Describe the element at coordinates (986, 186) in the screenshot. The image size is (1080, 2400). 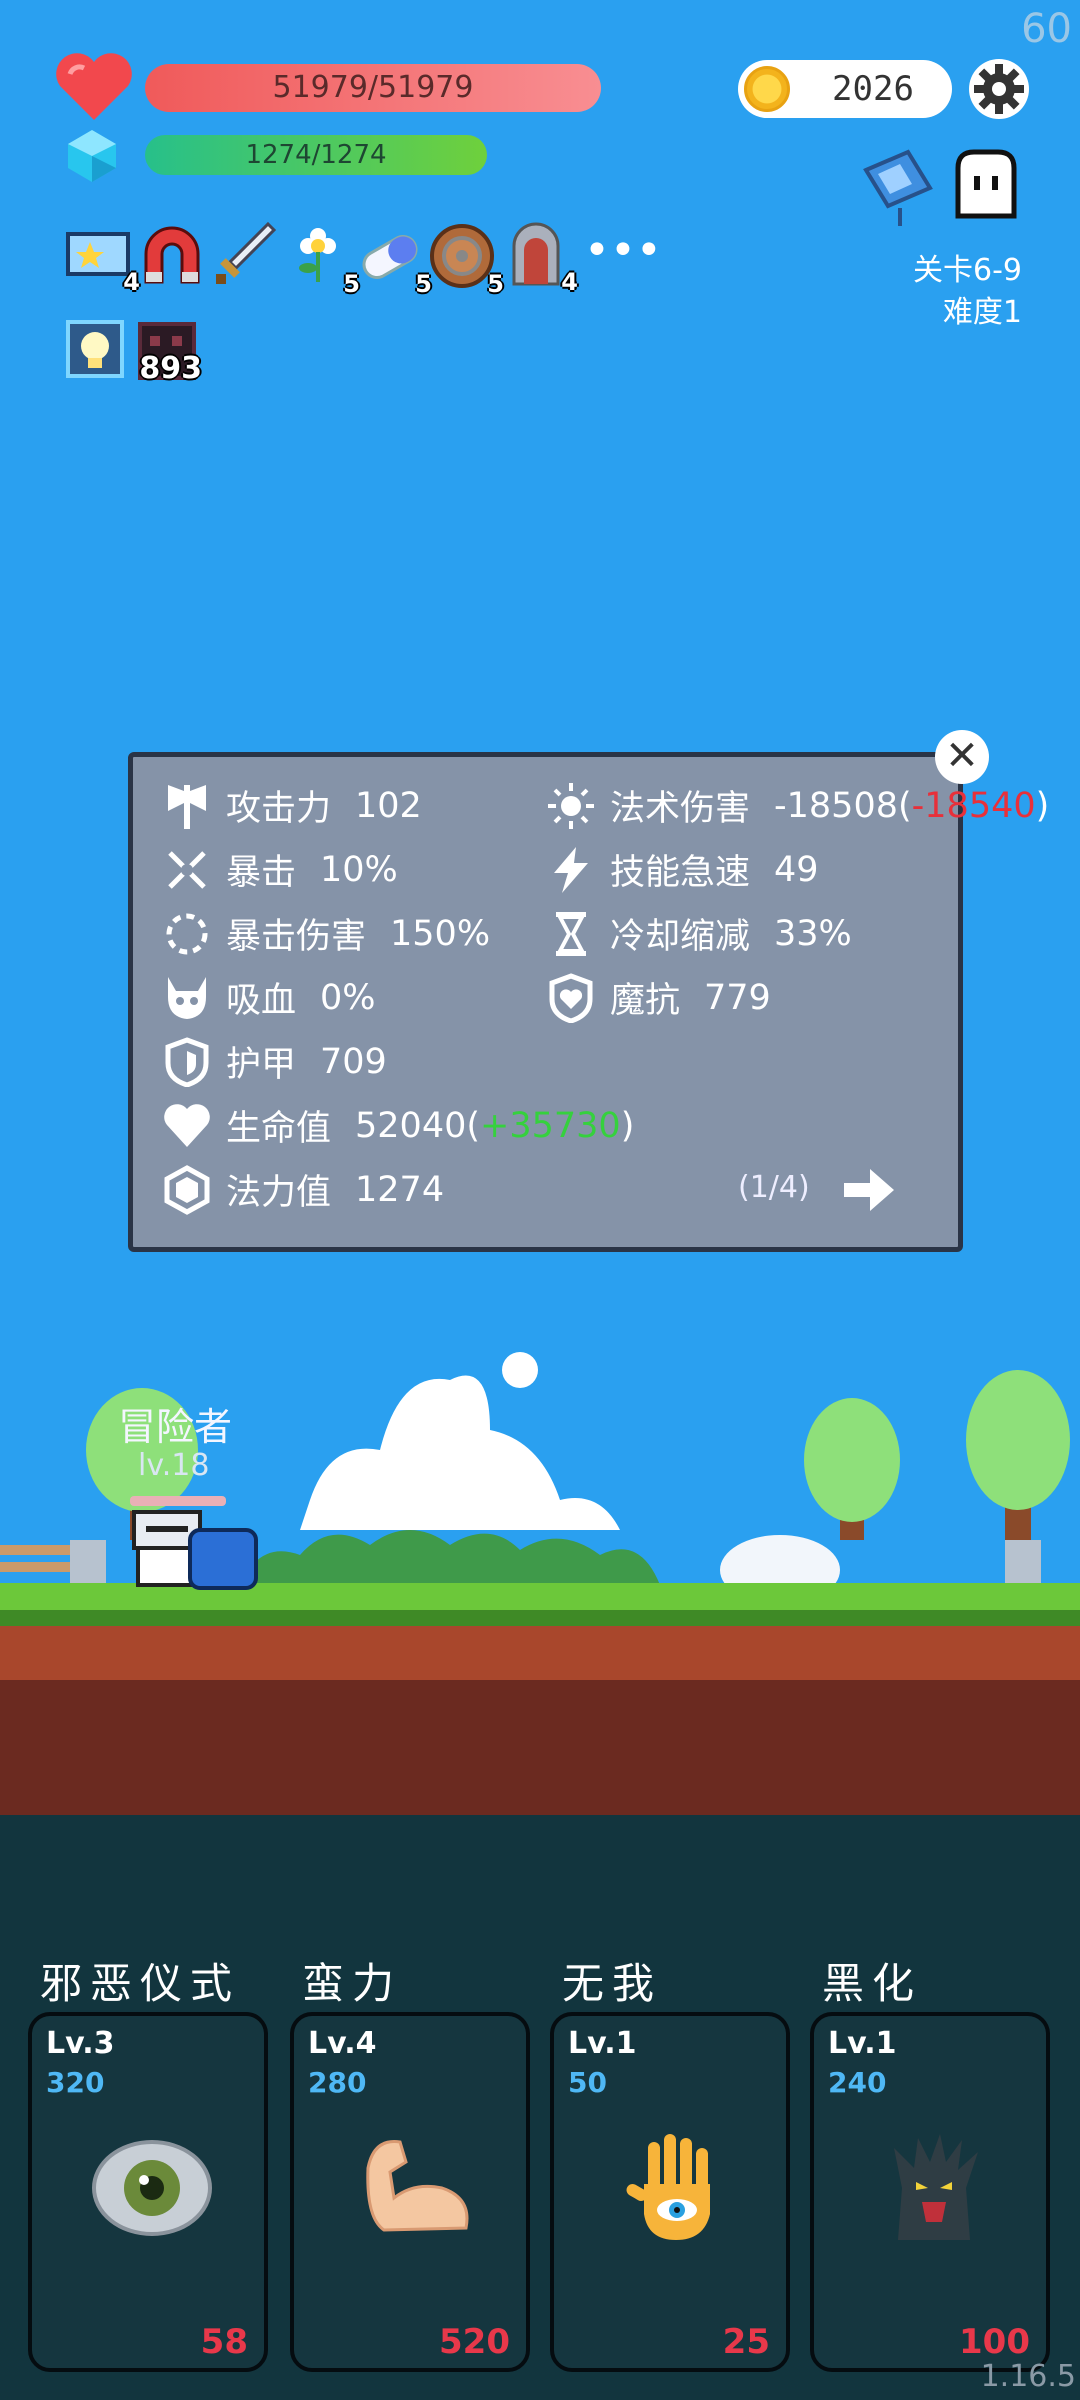
I see `ghost-icon` at that location.